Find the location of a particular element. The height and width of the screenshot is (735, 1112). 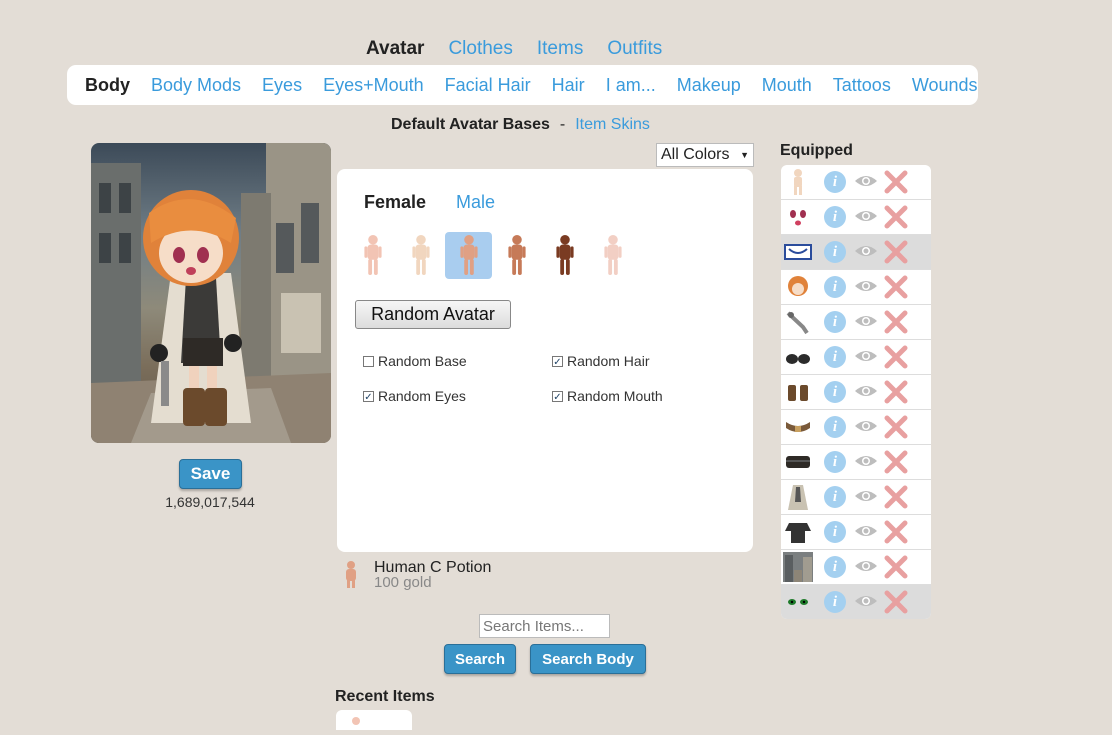

face-mouth-icon is located at coordinates (798, 218).